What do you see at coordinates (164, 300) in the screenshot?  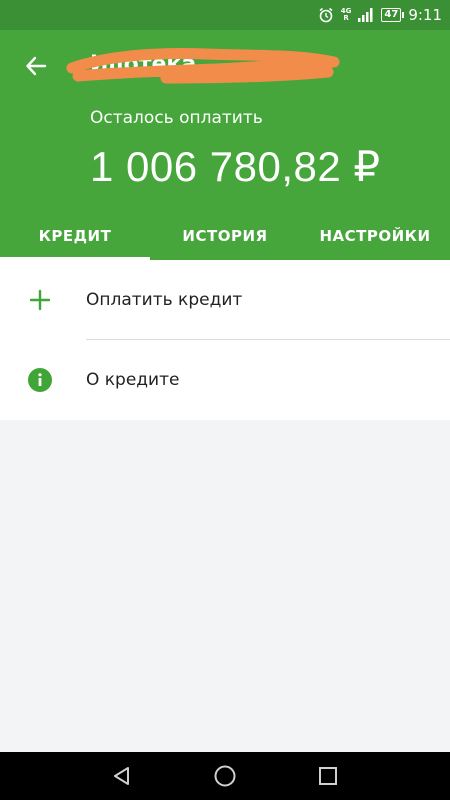 I see `pay-credit-label: Оплатить кредит` at bounding box center [164, 300].